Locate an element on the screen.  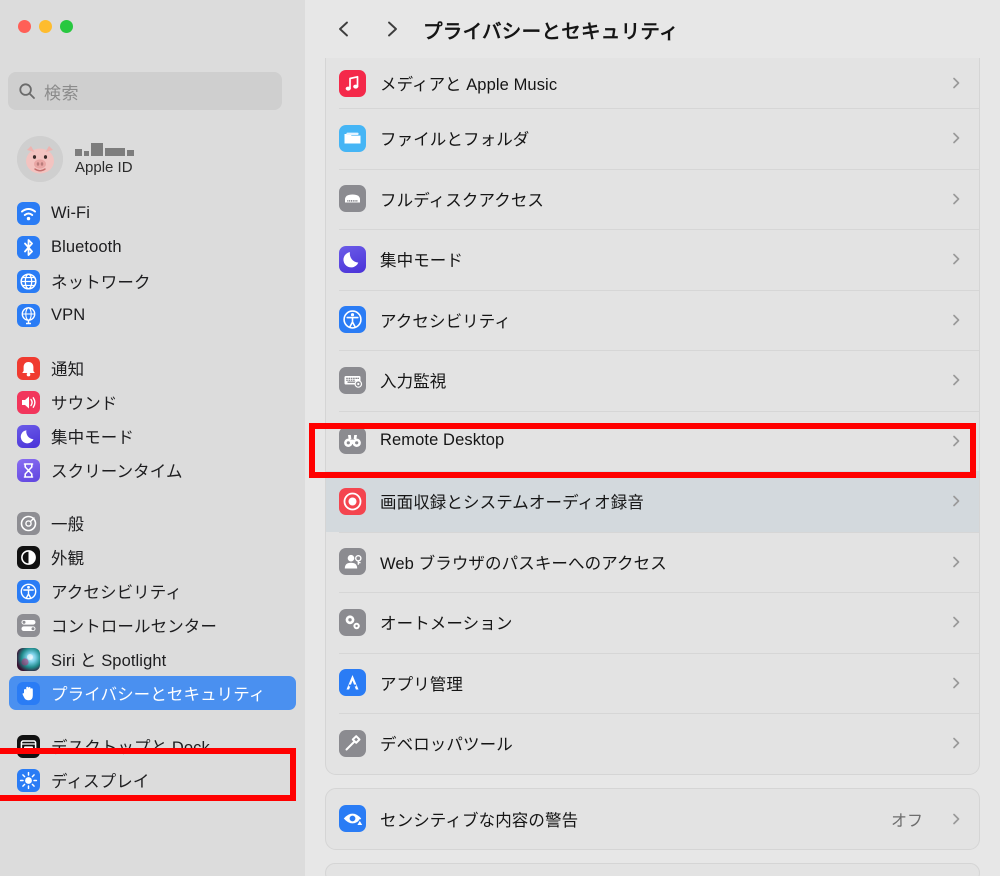
passkey-person-icon is located at coordinates (352, 562).